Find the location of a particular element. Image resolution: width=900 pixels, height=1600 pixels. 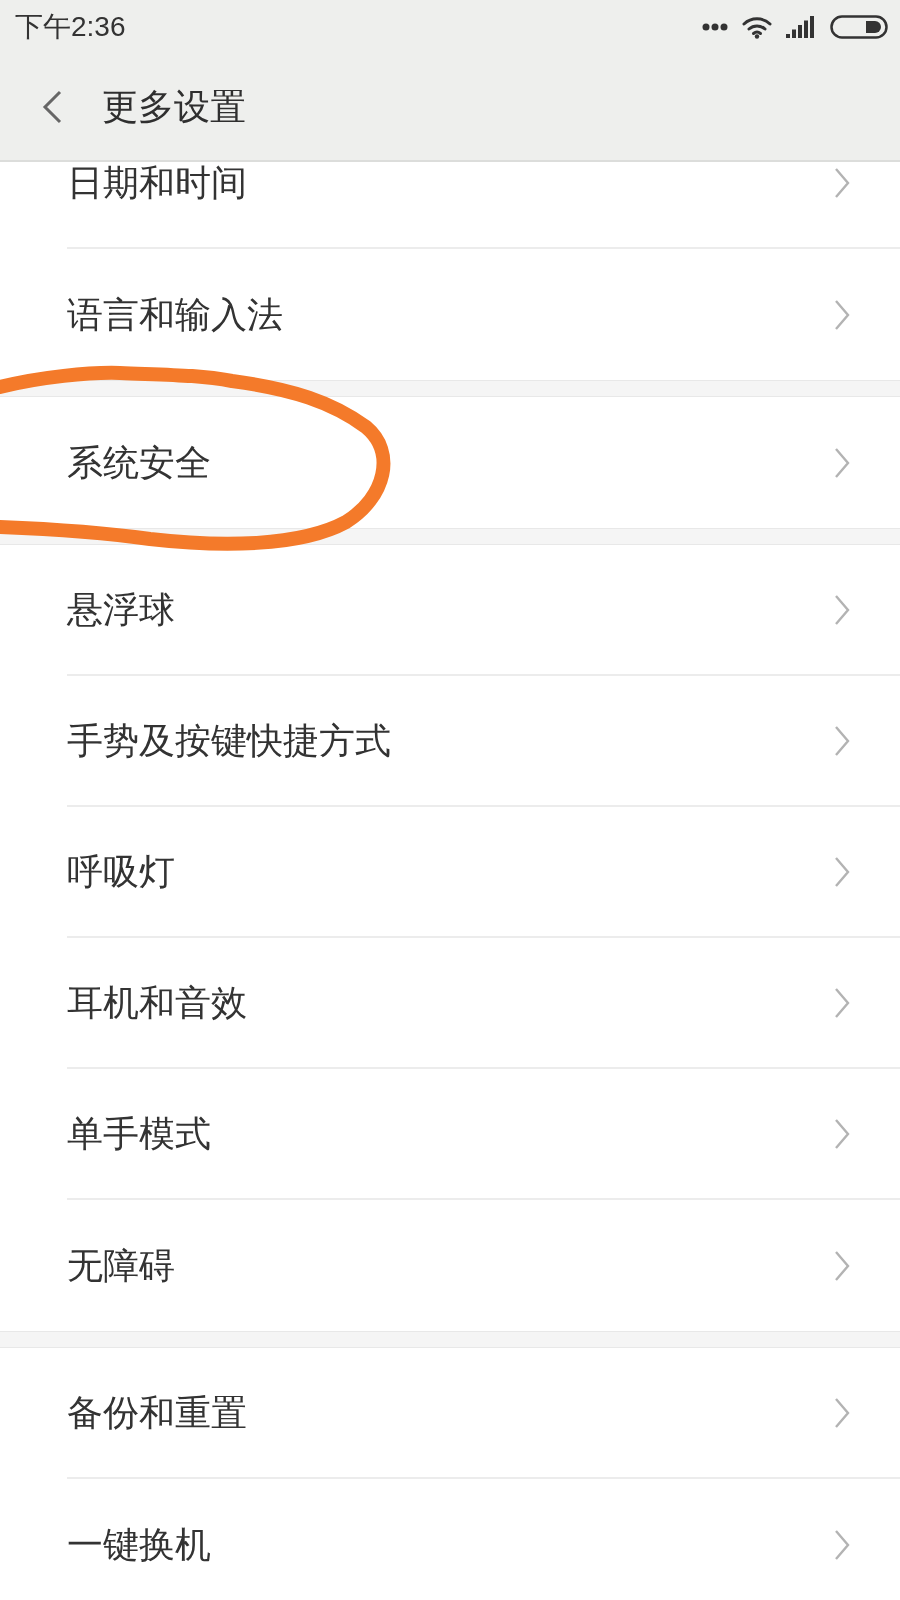

wifi-icon is located at coordinates (757, 27).